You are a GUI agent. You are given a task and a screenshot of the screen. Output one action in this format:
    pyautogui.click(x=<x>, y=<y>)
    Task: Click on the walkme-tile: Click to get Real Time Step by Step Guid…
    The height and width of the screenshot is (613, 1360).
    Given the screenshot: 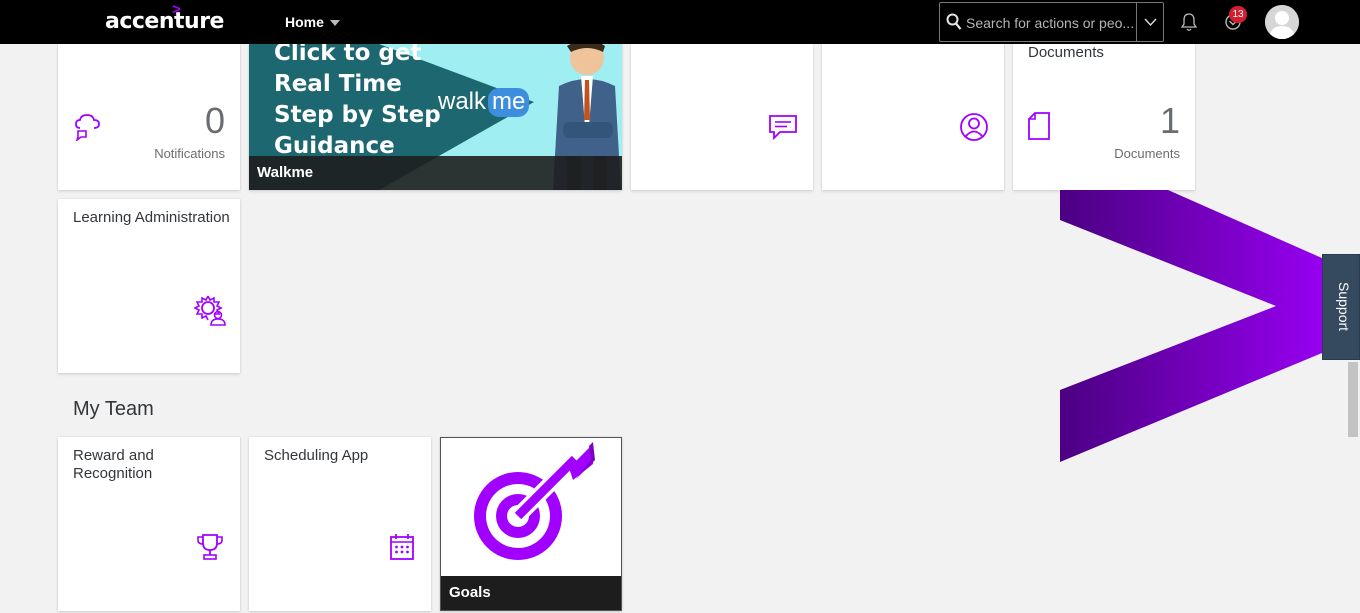 What is the action you would take?
    pyautogui.click(x=435, y=117)
    